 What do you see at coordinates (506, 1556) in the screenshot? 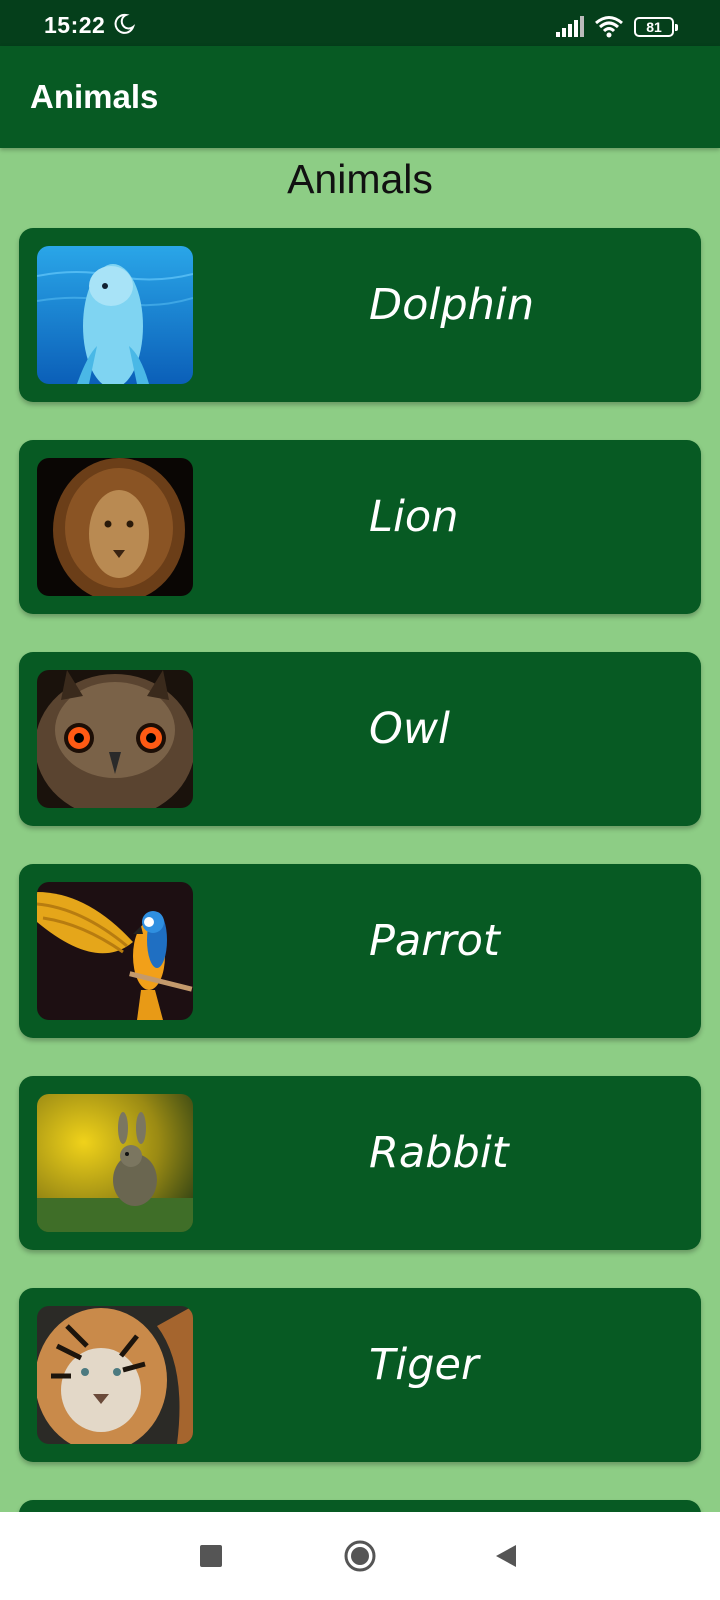
I see `back-icon` at bounding box center [506, 1556].